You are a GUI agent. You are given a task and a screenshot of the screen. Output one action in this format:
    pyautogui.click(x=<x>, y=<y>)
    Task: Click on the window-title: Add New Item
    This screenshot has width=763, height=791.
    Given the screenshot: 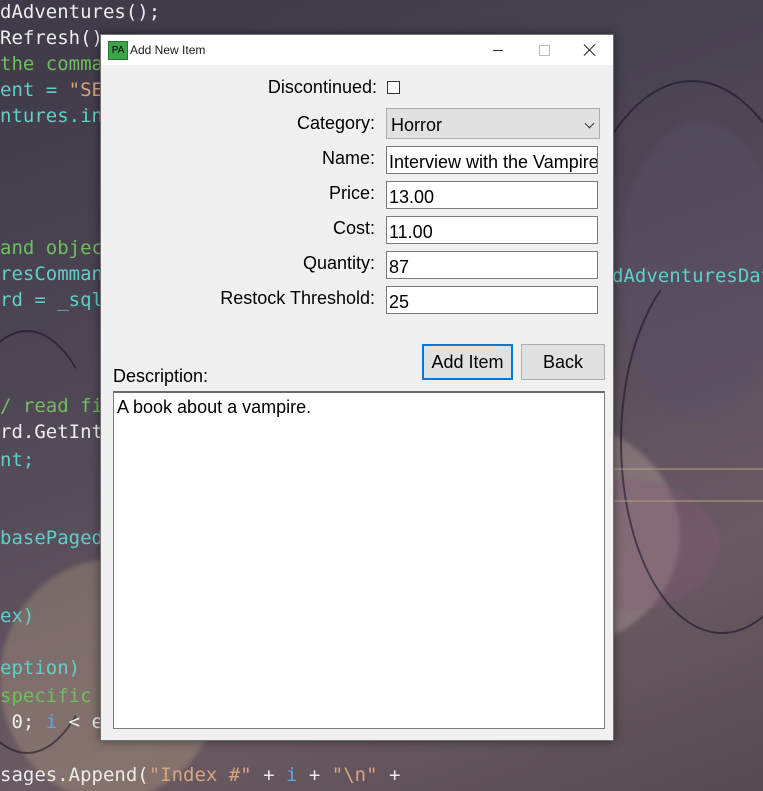 What is the action you would take?
    pyautogui.click(x=168, y=50)
    